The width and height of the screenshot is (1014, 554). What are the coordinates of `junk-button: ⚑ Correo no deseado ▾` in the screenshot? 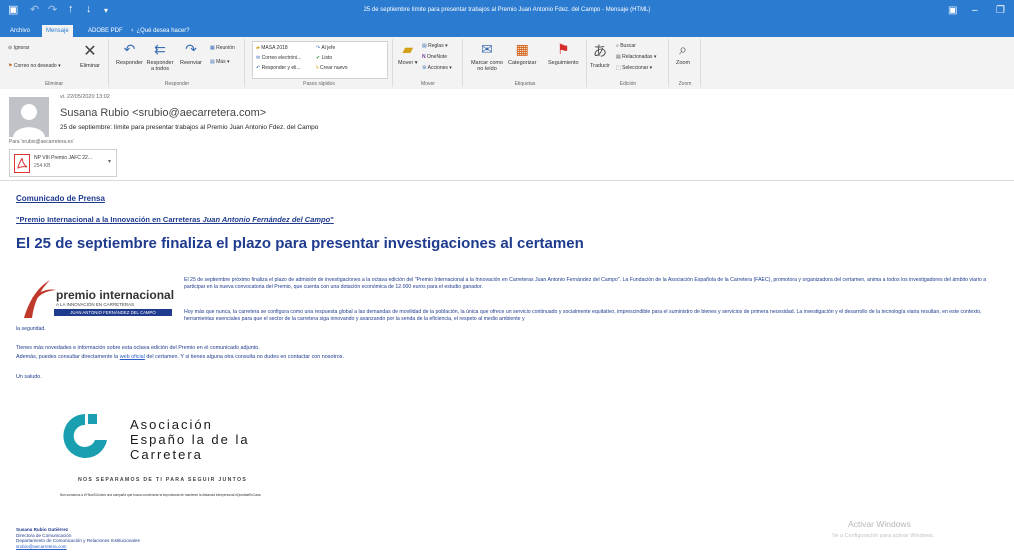 It's located at (34, 66).